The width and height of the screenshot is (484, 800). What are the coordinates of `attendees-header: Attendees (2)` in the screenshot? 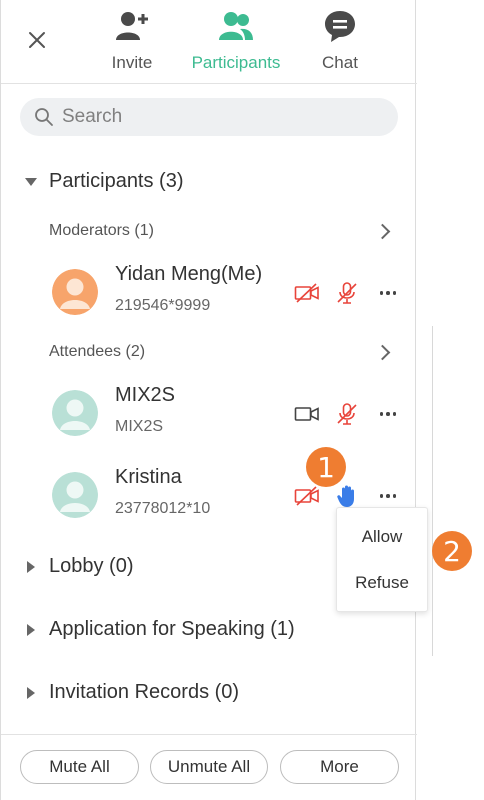 It's located at (221, 352).